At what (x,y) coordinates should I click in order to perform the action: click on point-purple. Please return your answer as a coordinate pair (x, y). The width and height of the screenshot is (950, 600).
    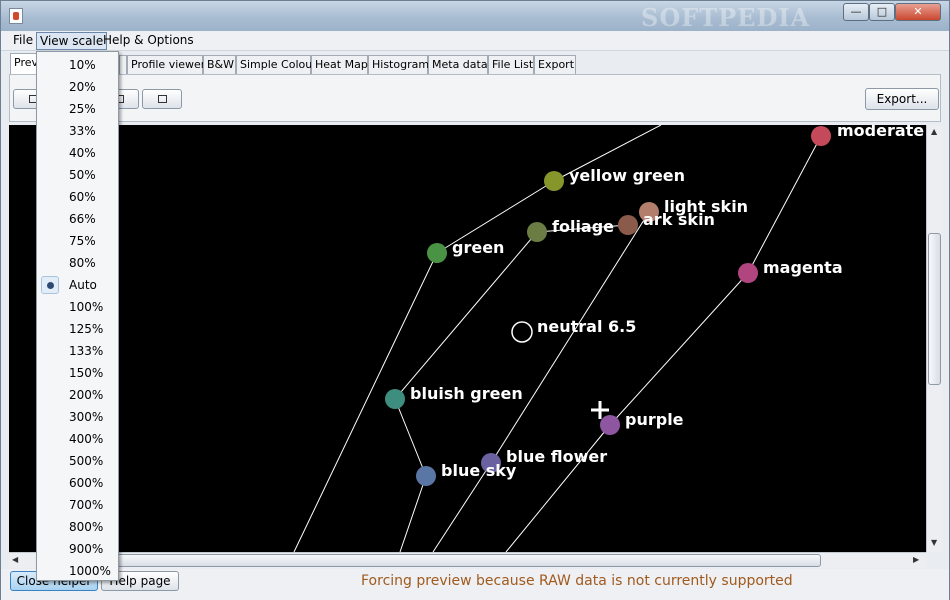
    Looking at the image, I should click on (610, 425).